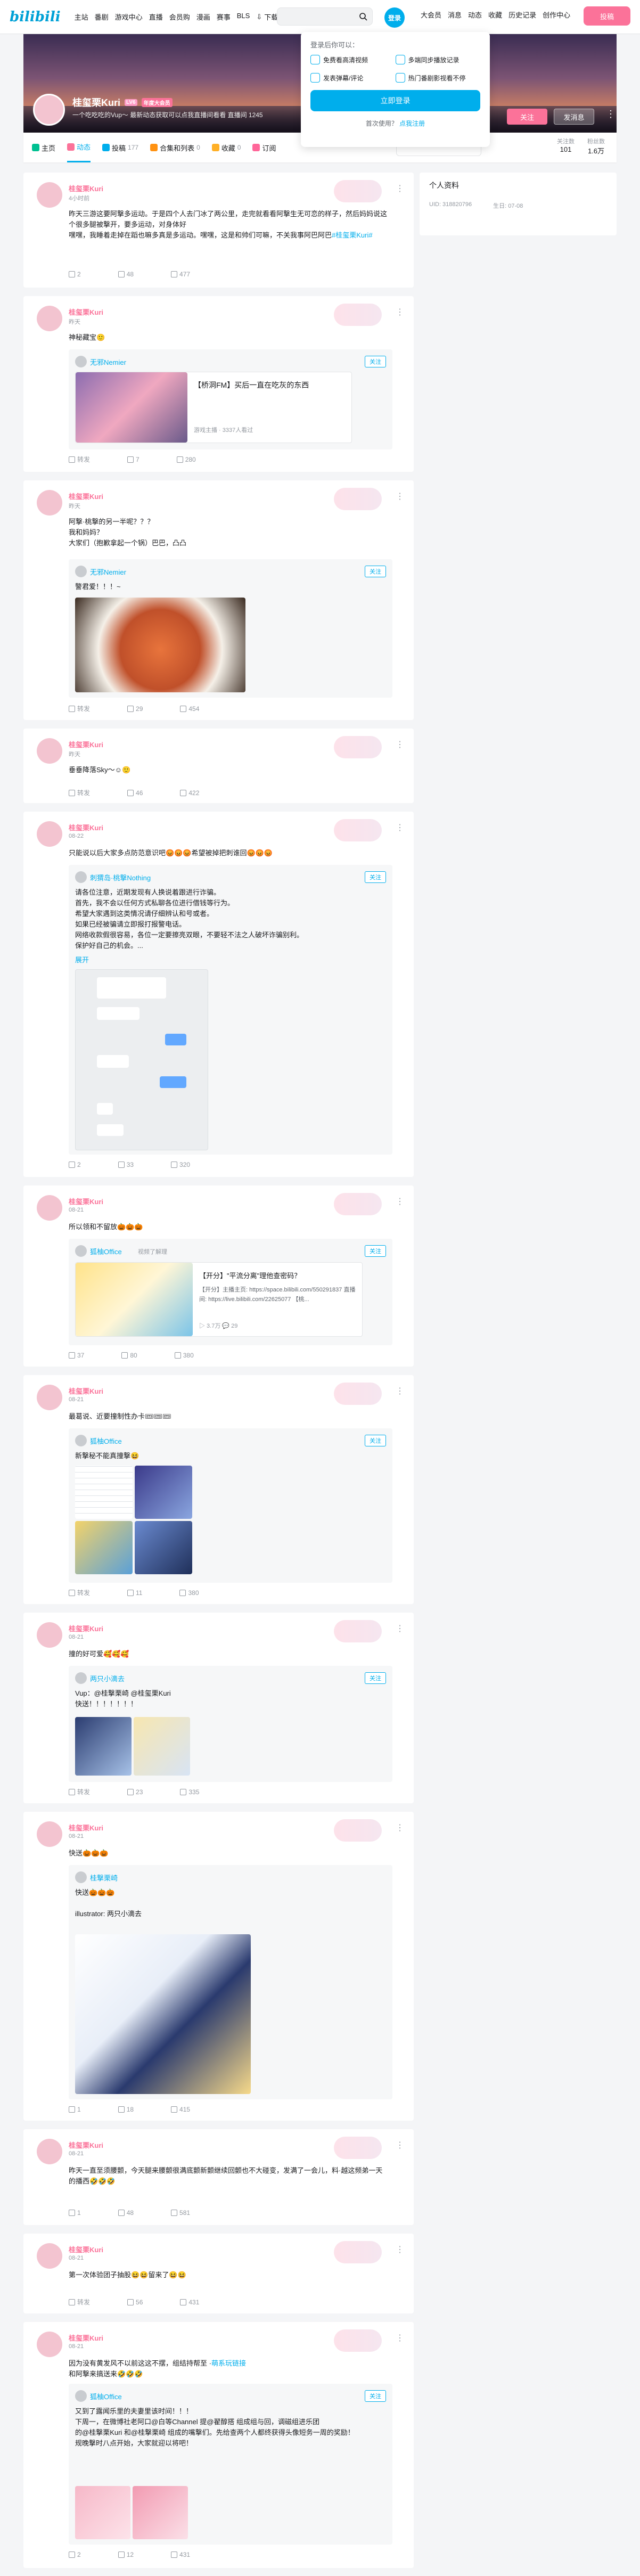 The image size is (640, 2576). I want to click on like-button: 477, so click(180, 274).